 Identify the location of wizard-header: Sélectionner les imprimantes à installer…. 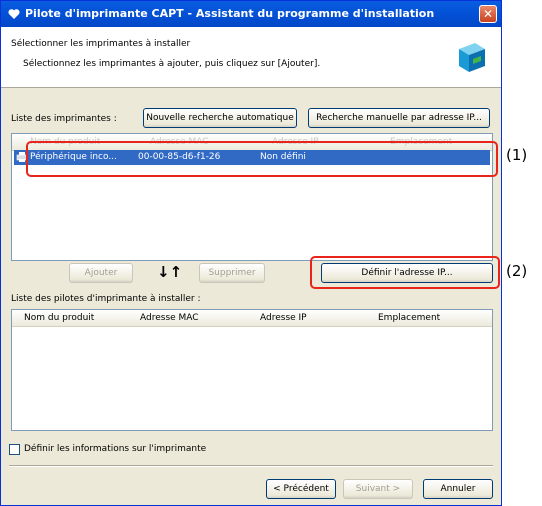
(251, 57).